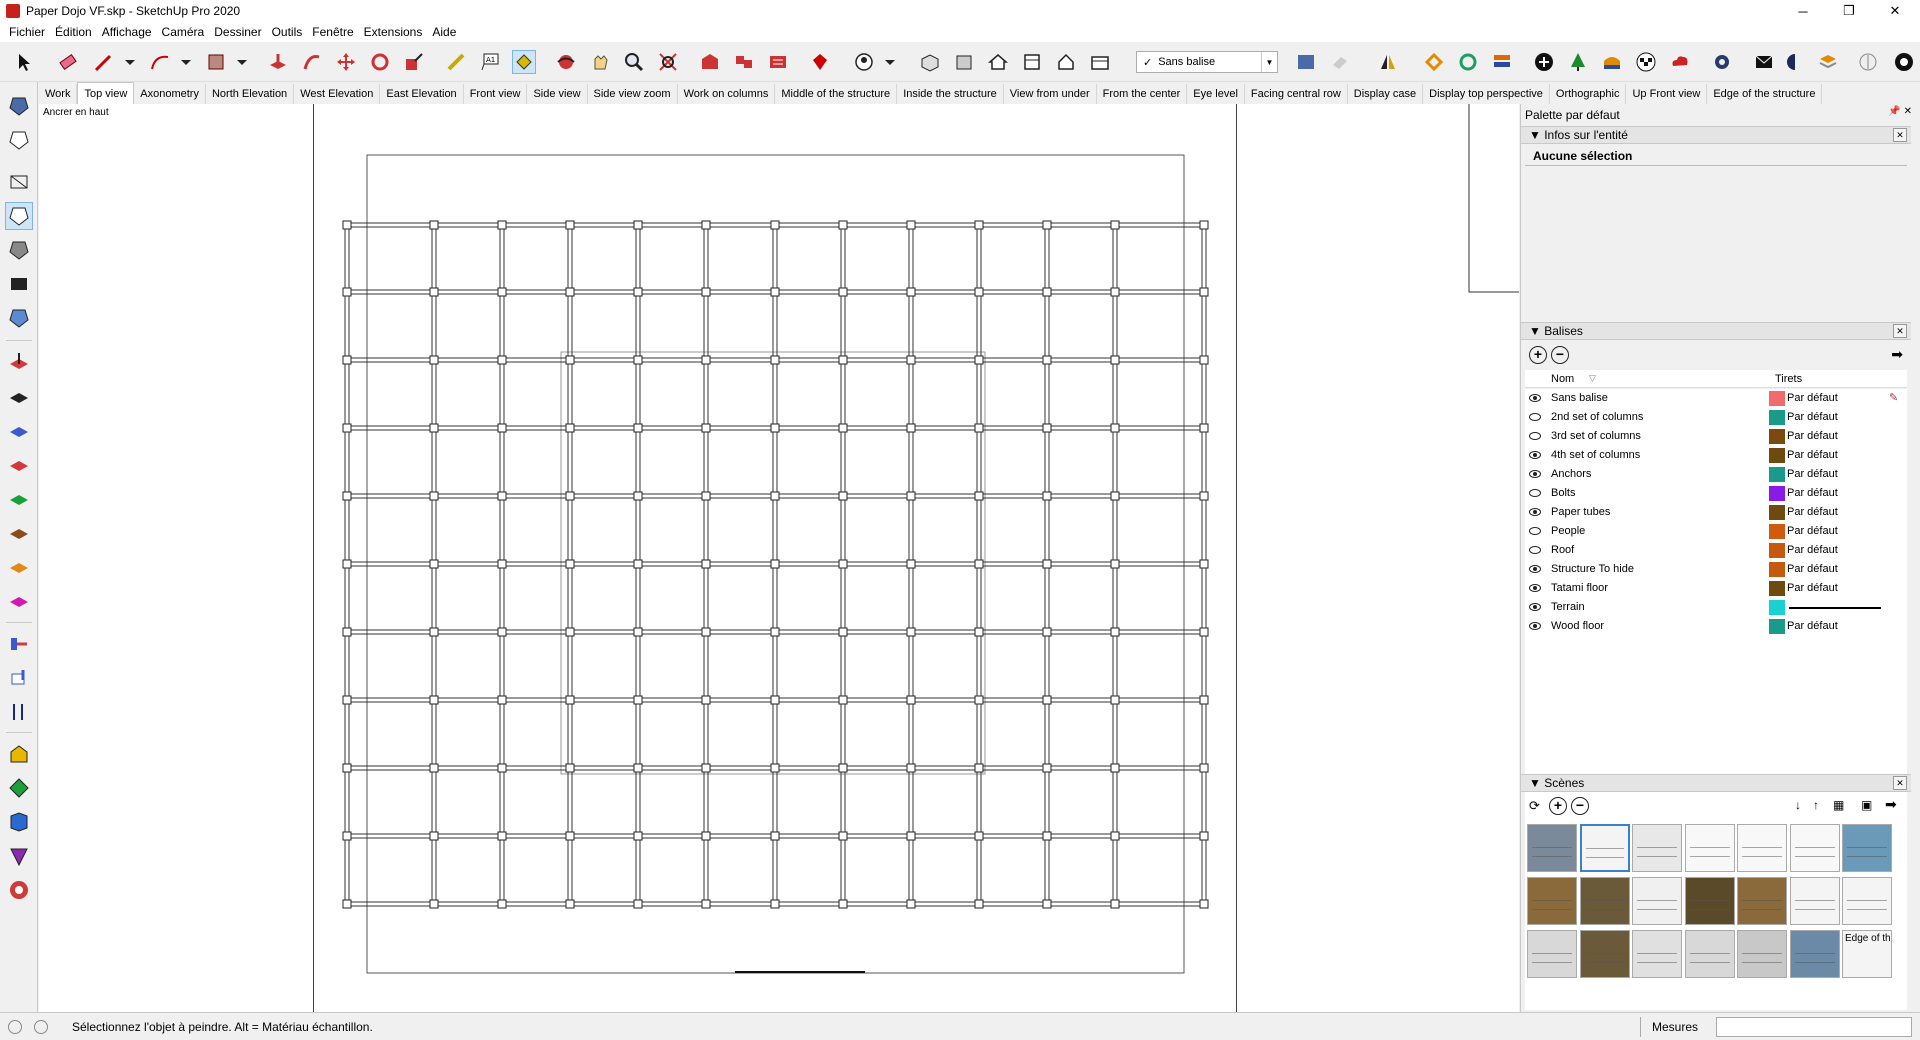 The image size is (1920, 1040). What do you see at coordinates (393, 32) in the screenshot?
I see `menu-extensions: Extensions` at bounding box center [393, 32].